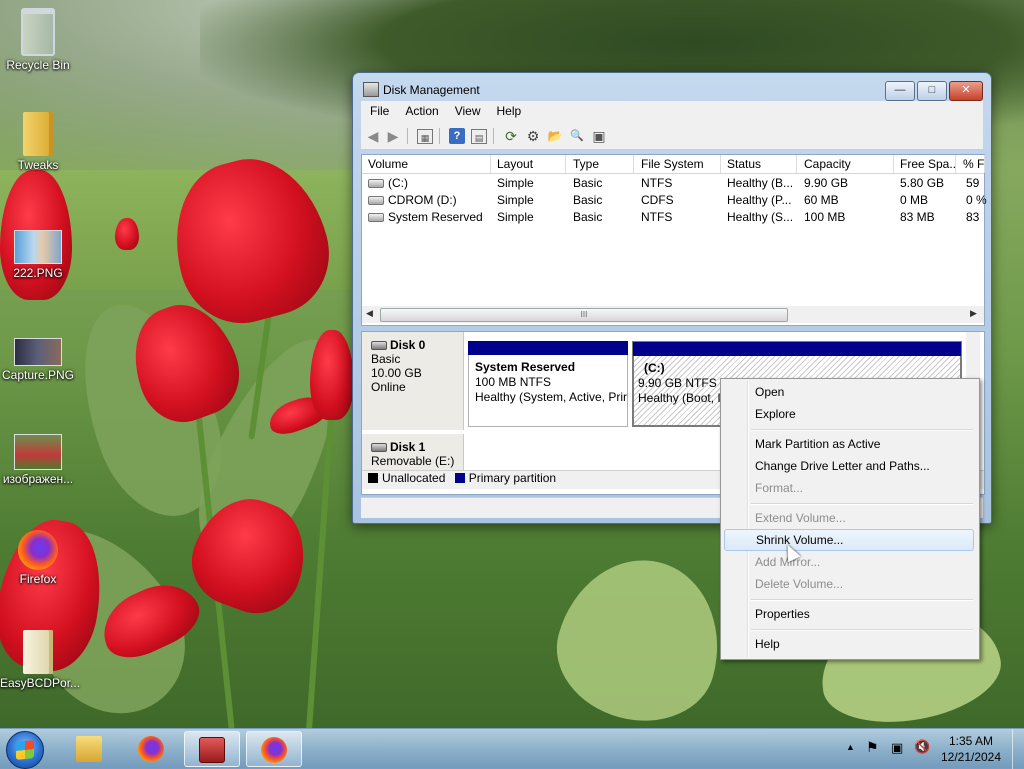 The image size is (1024, 769). I want to click on horizontal-scrollbar: ◀ III ▶, so click(673, 314).